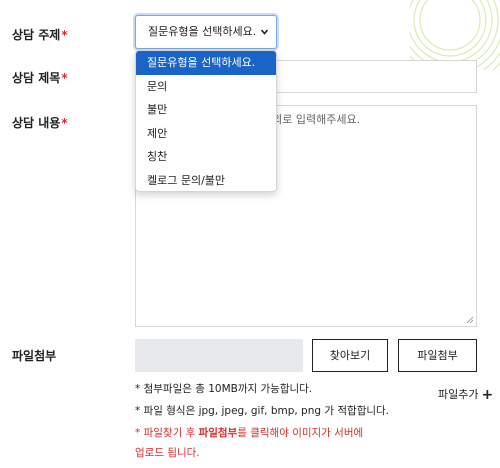  Describe the element at coordinates (40, 123) in the screenshot. I see `content-label: 상담 내용*` at that location.